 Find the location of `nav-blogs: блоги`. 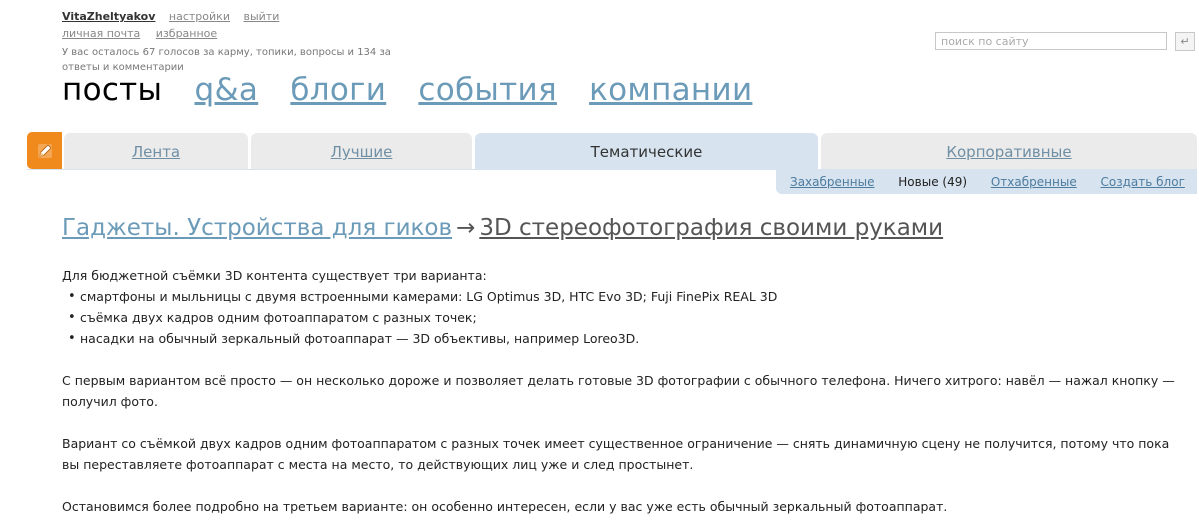

nav-blogs: блоги is located at coordinates (338, 90).